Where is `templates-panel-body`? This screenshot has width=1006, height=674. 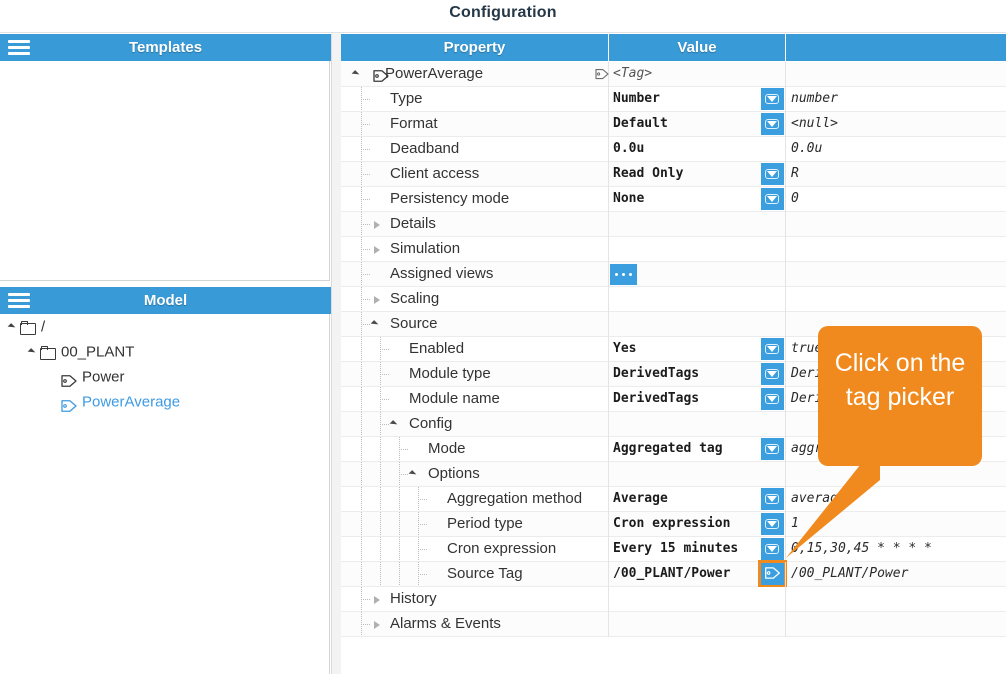 templates-panel-body is located at coordinates (165, 171).